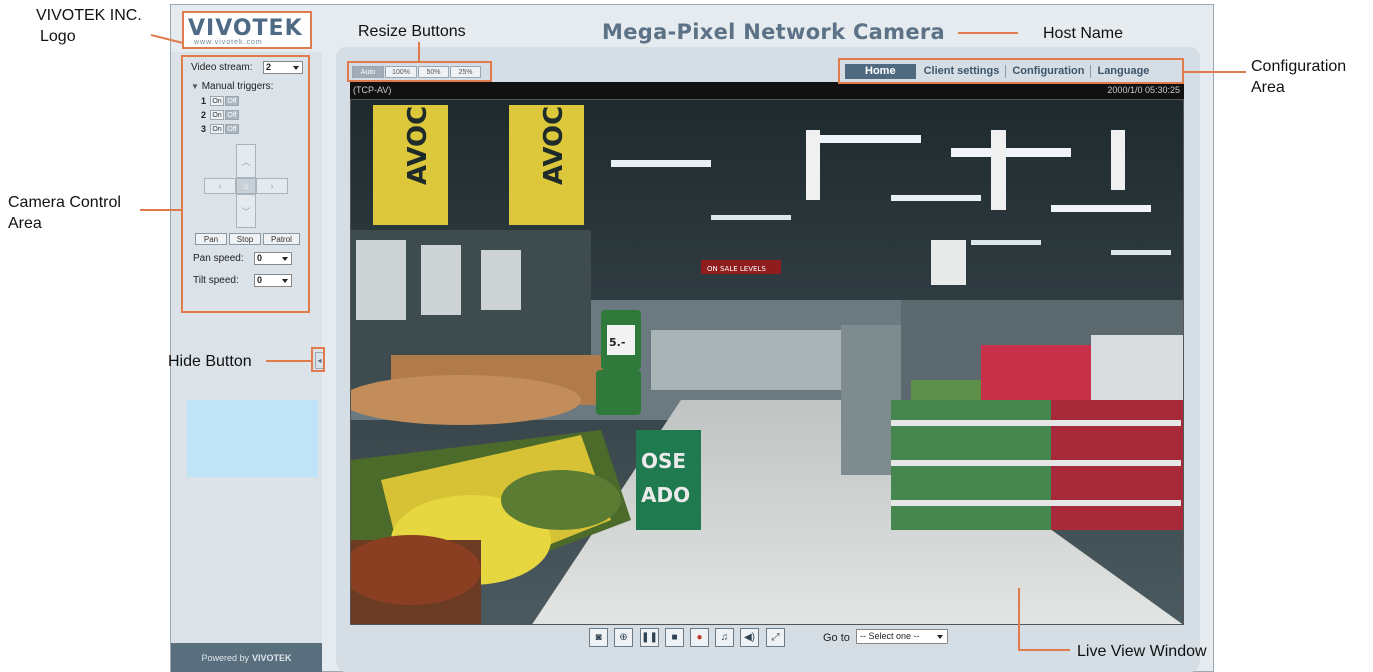  I want to click on live-view-callout-vline, so click(1019, 619).